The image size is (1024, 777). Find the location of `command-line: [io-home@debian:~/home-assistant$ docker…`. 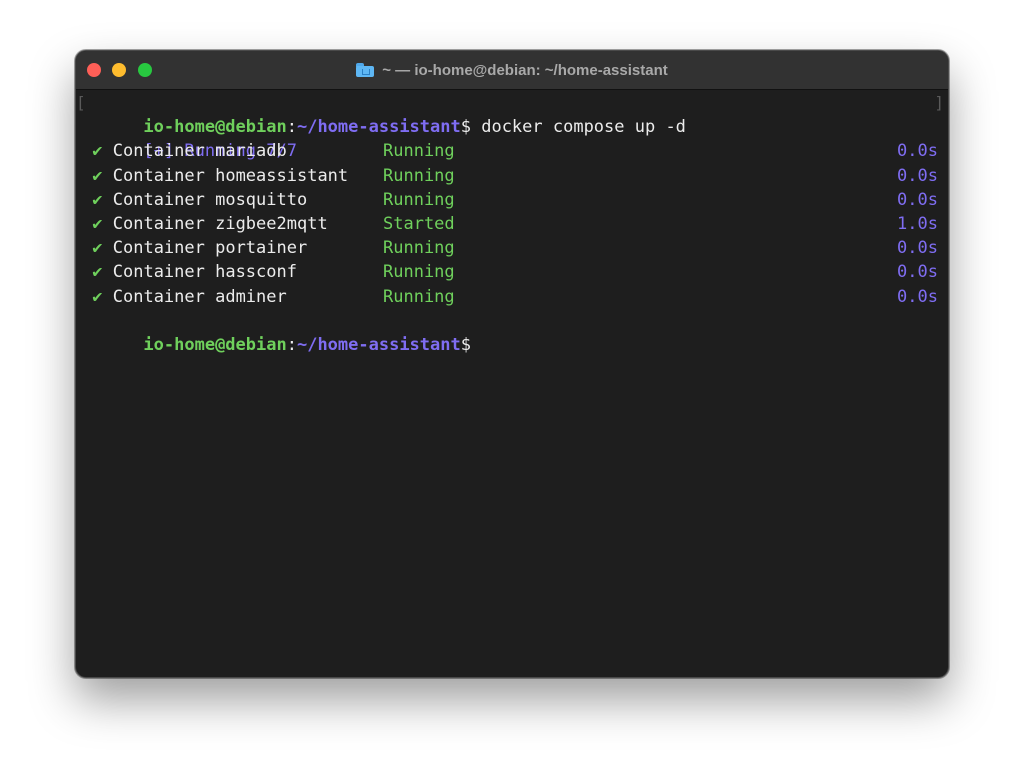

command-line: [io-home@debian:~/home-assistant$ docker… is located at coordinates (510, 114).